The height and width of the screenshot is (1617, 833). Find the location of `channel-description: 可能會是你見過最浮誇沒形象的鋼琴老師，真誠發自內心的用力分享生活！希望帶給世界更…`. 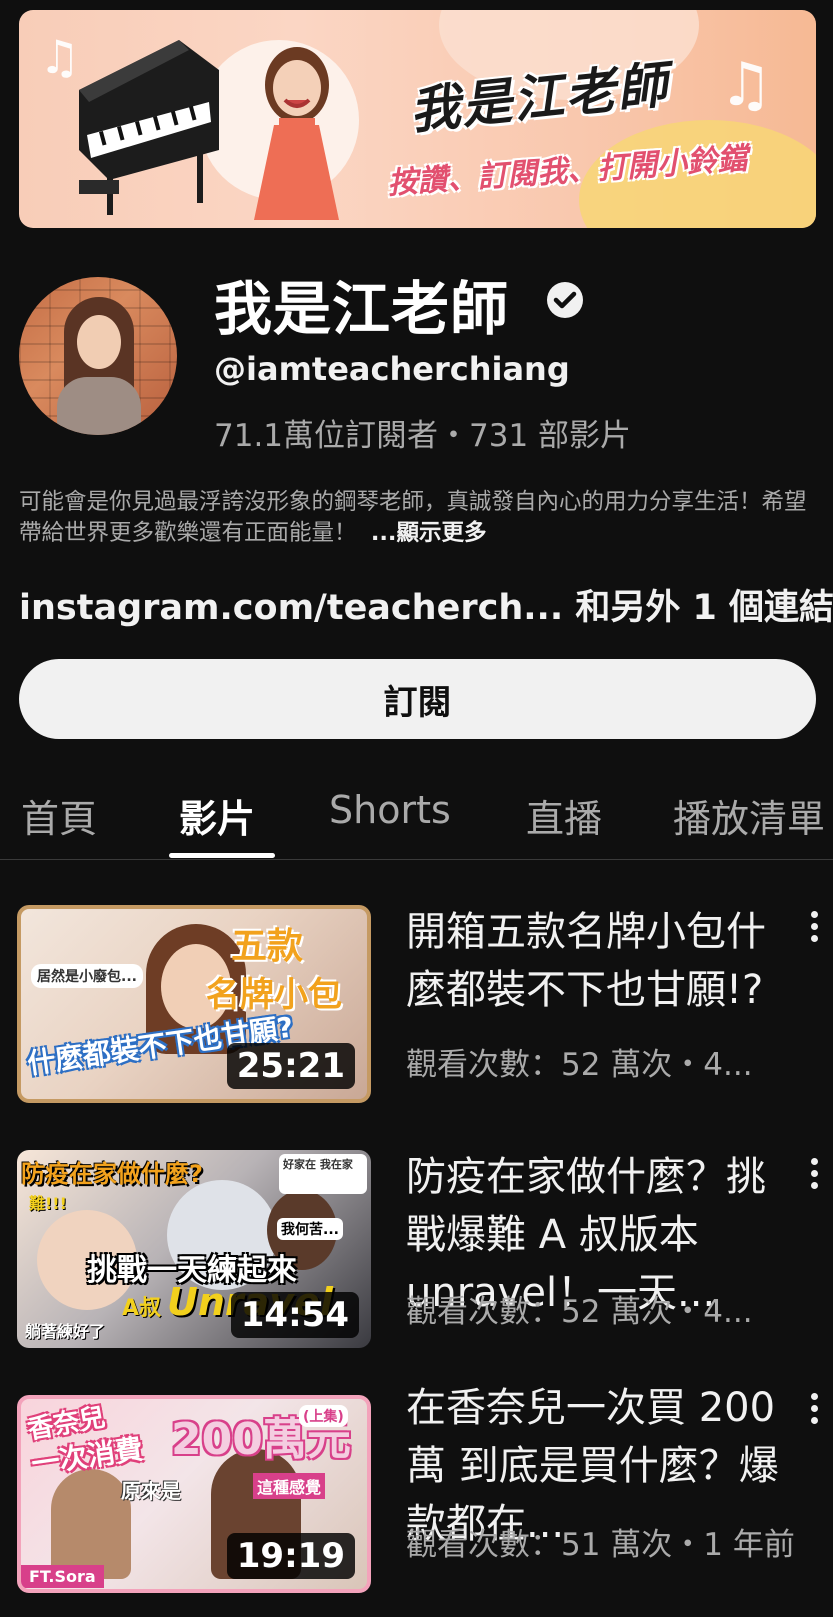

channel-description: 可能會是你見過最浮誇沒形象的鋼琴老師，真誠發自內心的用力分享生活！希望帶給世界更… is located at coordinates (419, 518).